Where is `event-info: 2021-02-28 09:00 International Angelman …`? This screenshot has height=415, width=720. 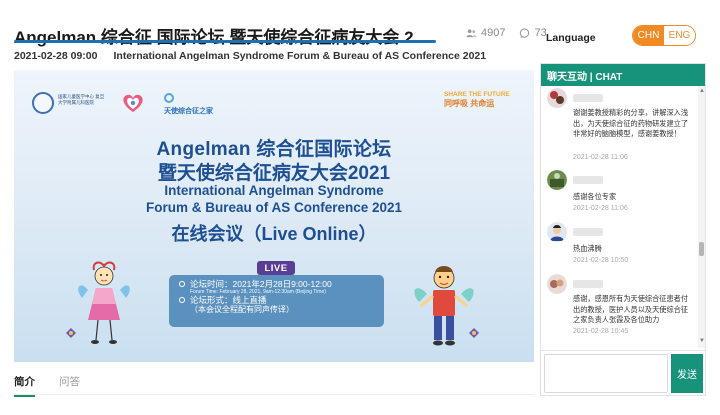 event-info: 2021-02-28 09:00 International Angelman … is located at coordinates (250, 56).